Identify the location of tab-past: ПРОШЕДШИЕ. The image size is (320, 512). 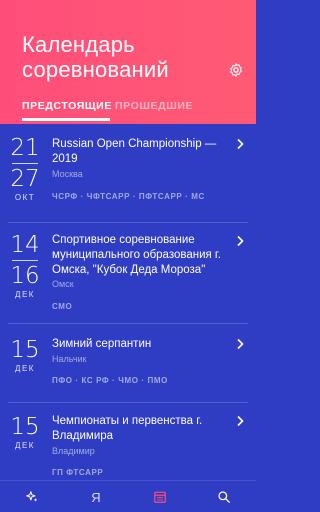
(154, 106).